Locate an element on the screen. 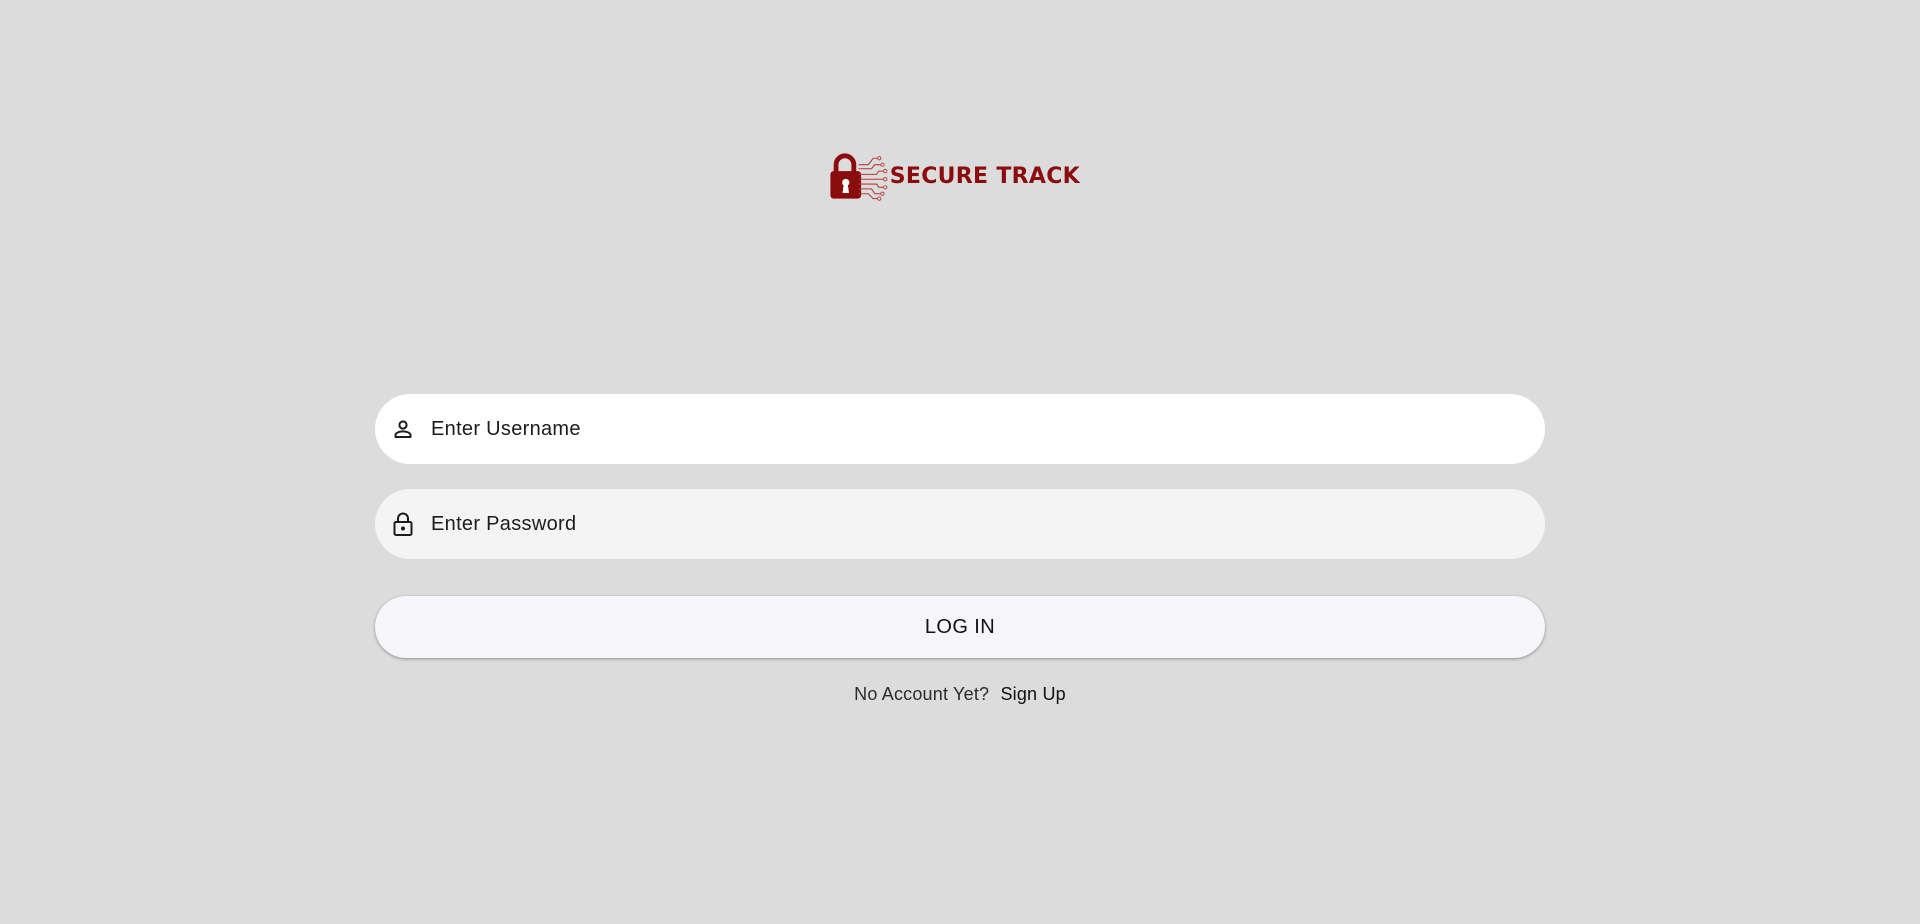 The width and height of the screenshot is (1920, 924). username-input is located at coordinates (987, 429).